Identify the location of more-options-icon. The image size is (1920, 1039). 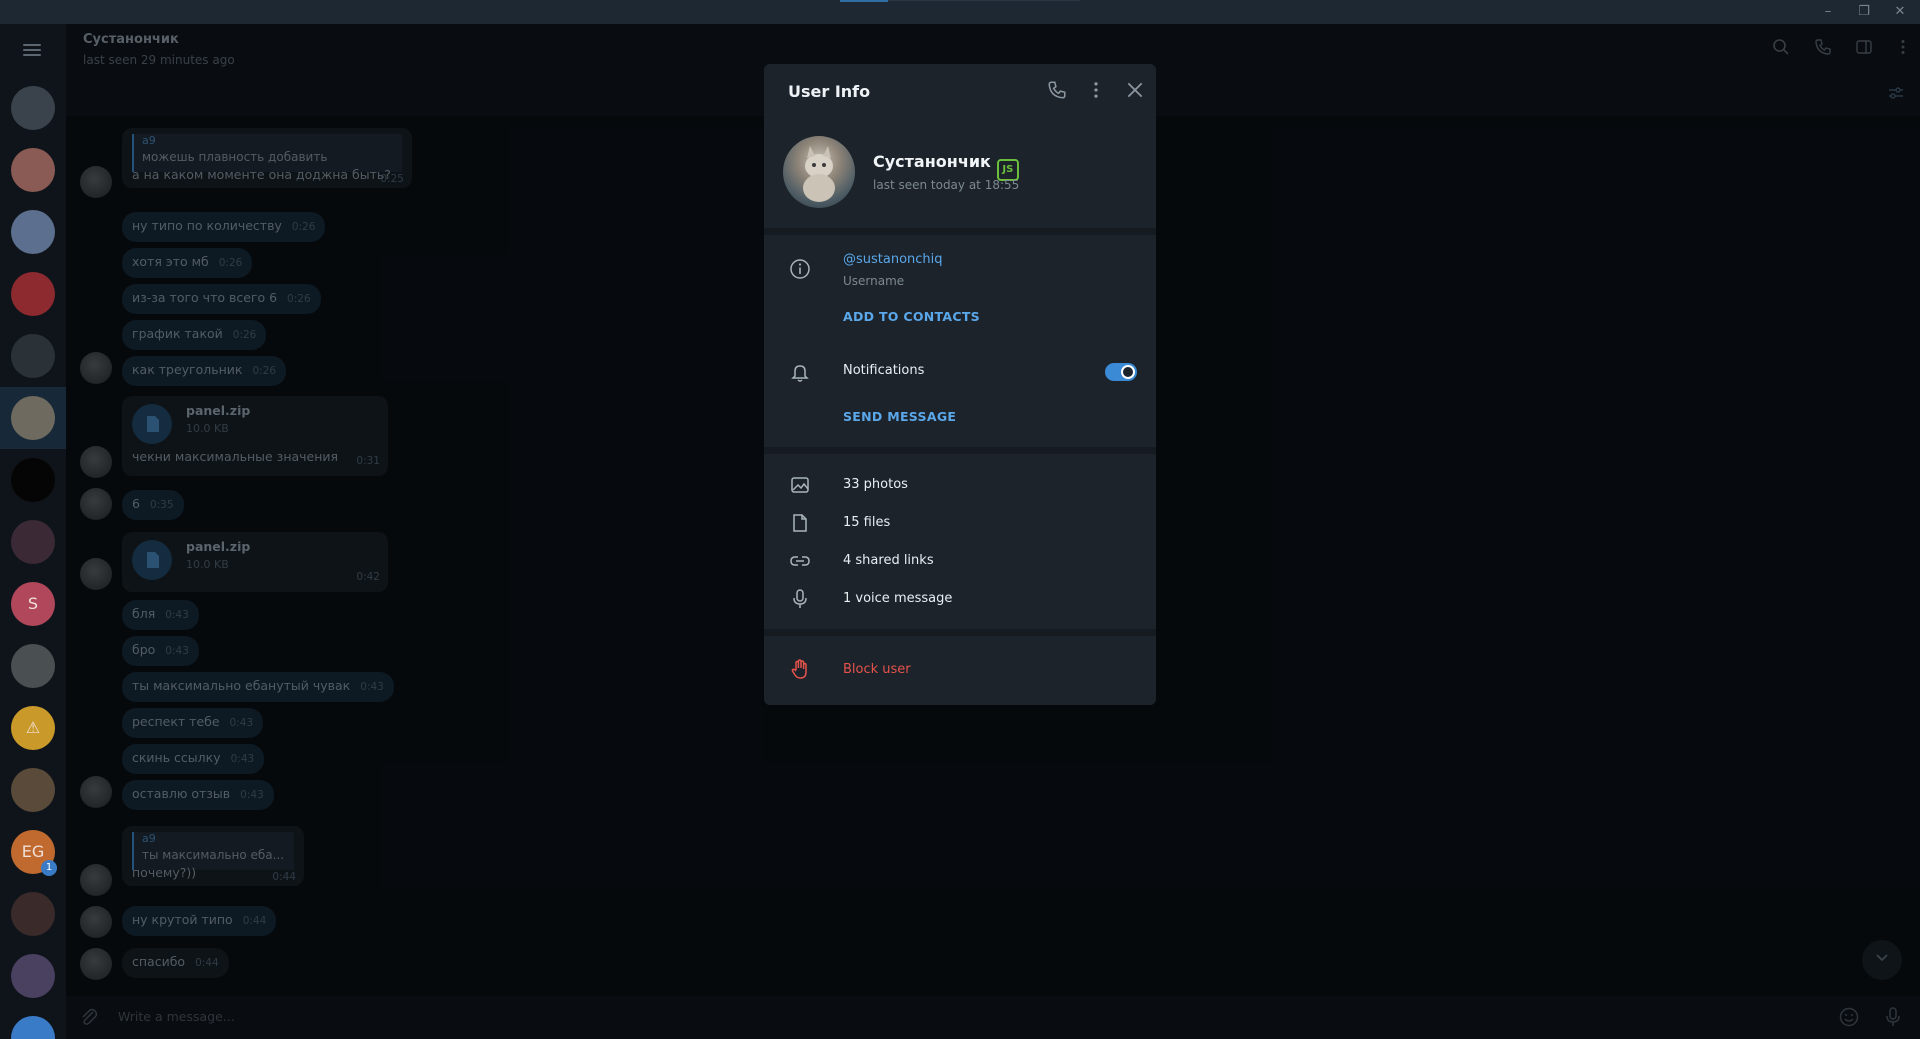
(1098, 92).